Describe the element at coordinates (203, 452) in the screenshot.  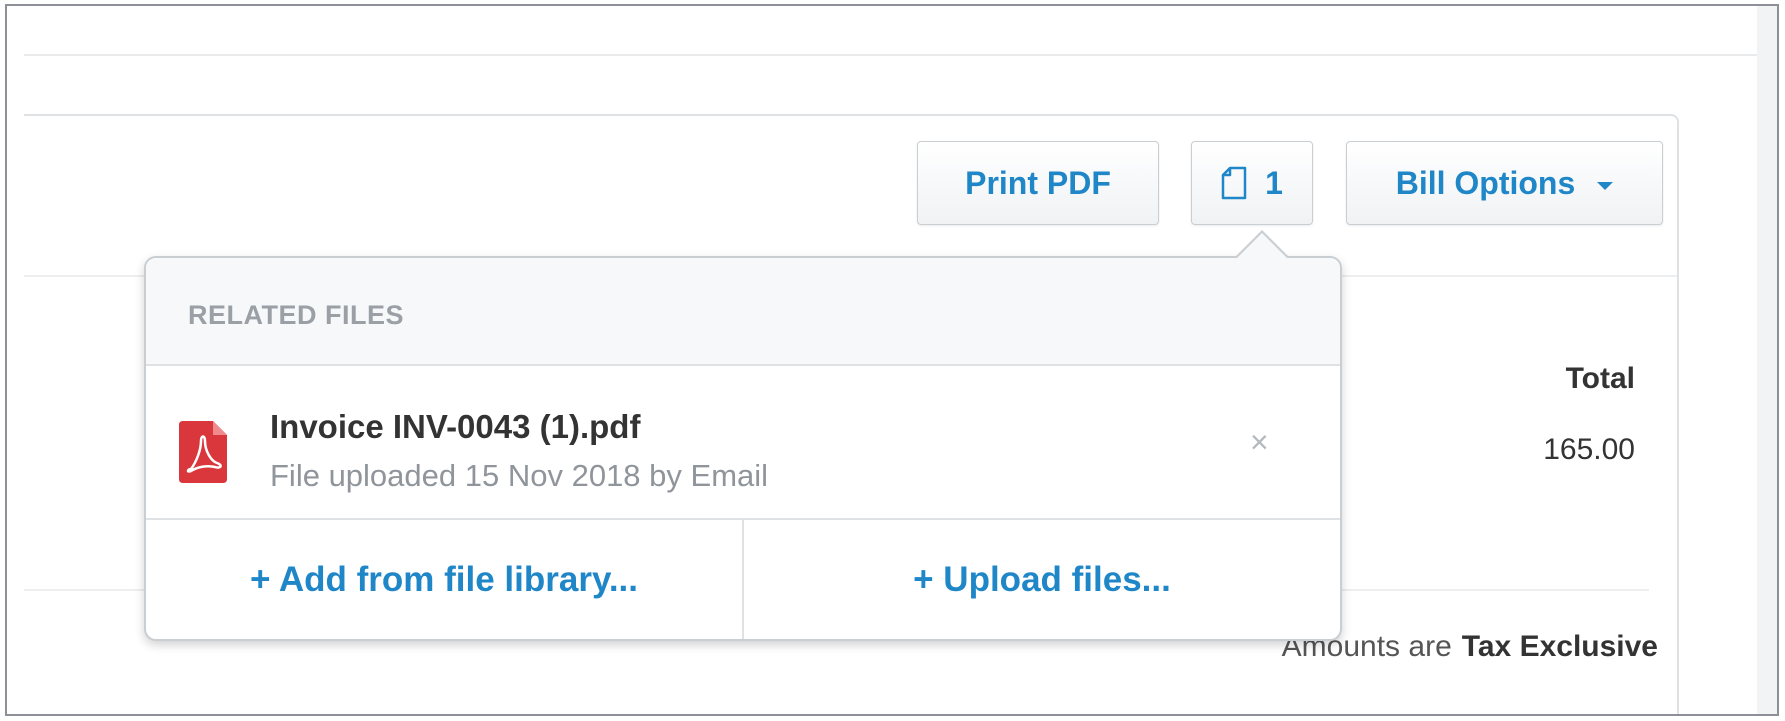
I see `pdf-icon` at that location.